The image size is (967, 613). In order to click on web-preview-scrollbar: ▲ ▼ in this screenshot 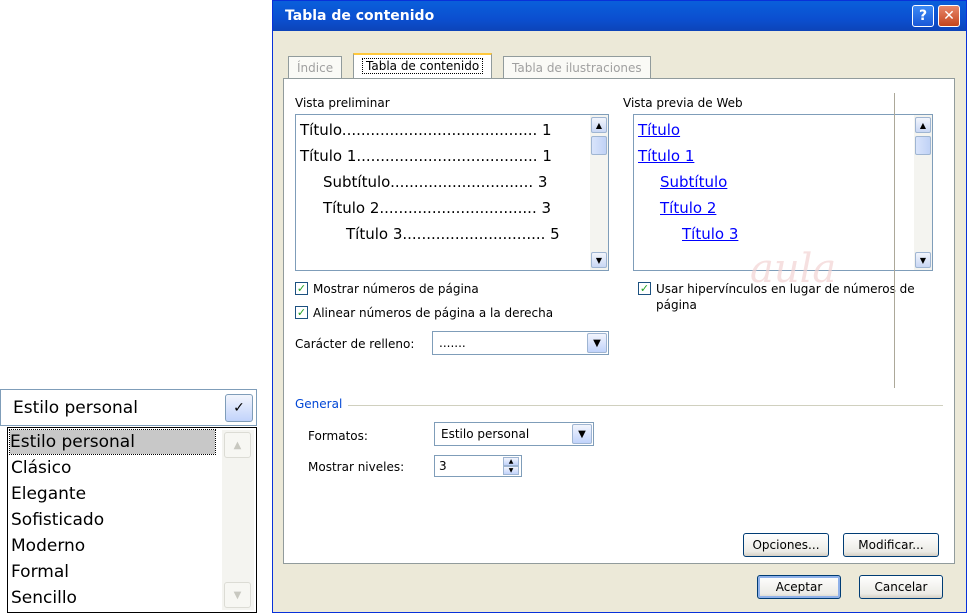, I will do `click(923, 192)`.